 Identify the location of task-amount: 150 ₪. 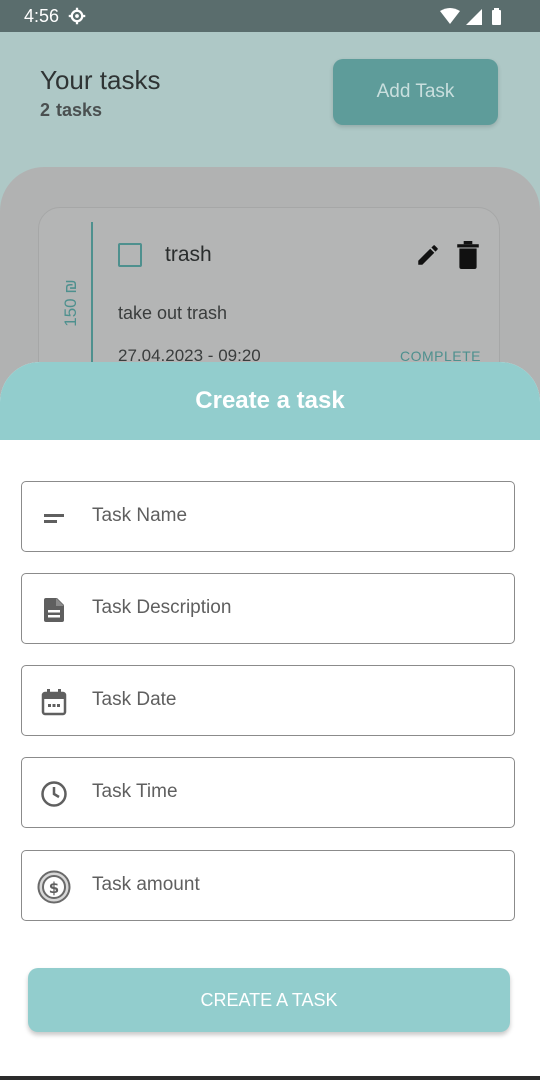
(71, 303).